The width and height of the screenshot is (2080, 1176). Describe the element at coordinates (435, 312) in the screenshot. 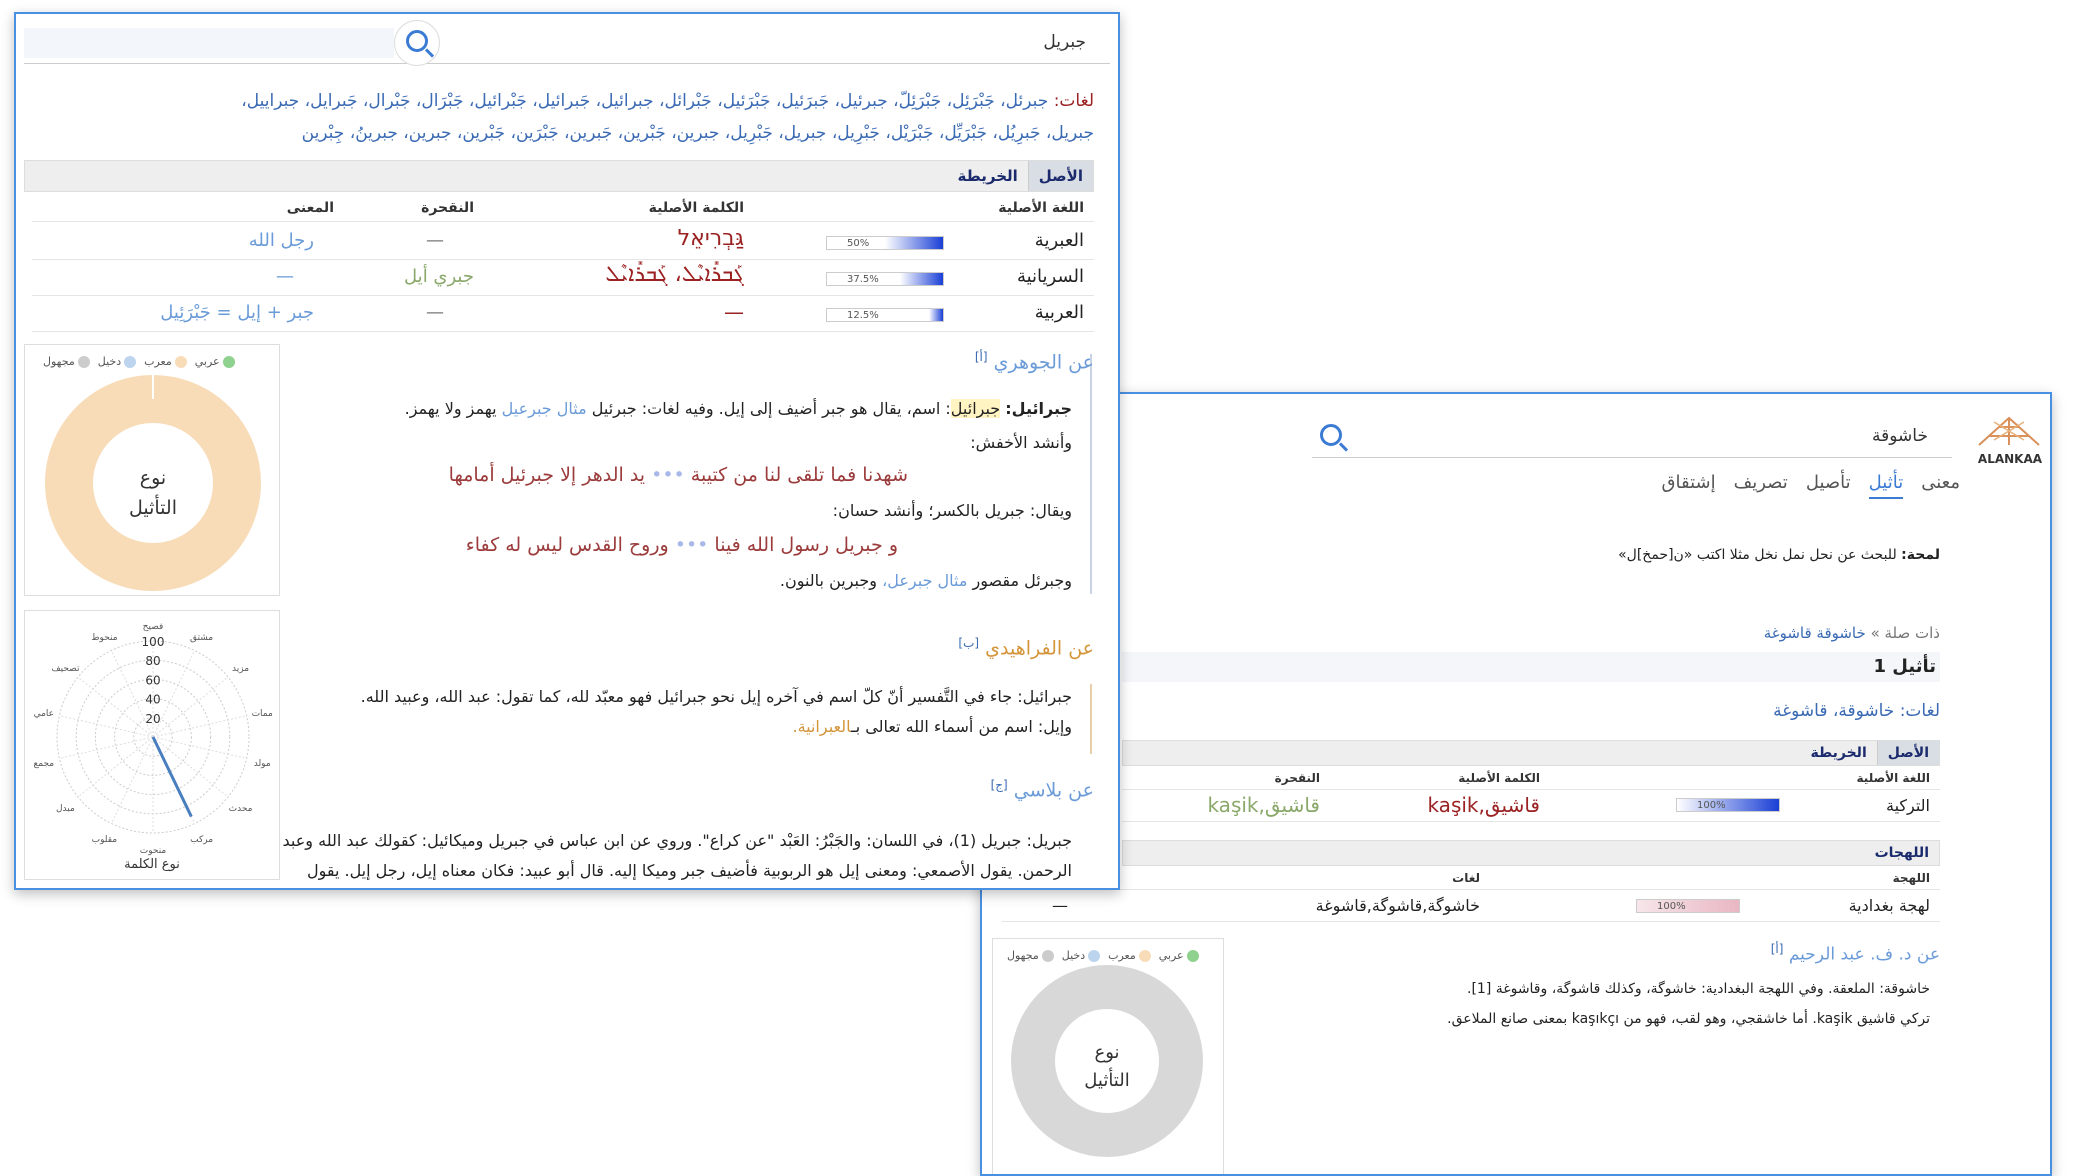

I see `row3-translit: —` at that location.